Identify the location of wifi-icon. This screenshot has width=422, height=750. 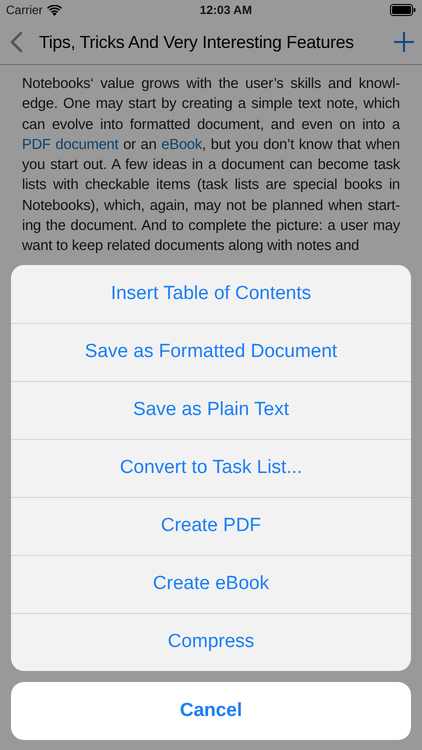
(54, 10).